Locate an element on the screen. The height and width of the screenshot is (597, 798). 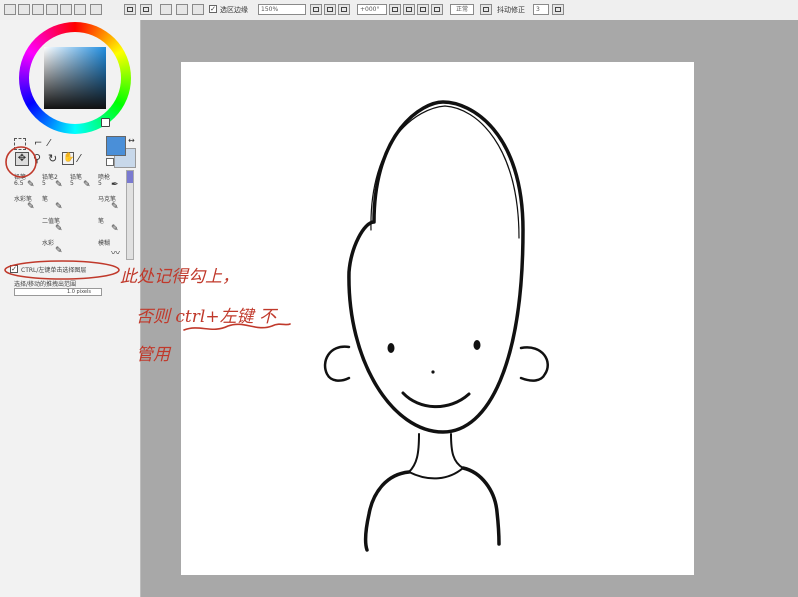
hsv-slider-tab-icon is located at coordinates (38, 9).